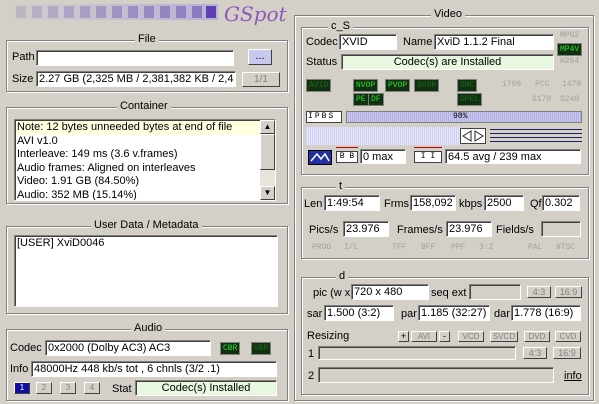 The width and height of the screenshot is (599, 404). Describe the element at coordinates (495, 292) in the screenshot. I see `seq-field` at that location.